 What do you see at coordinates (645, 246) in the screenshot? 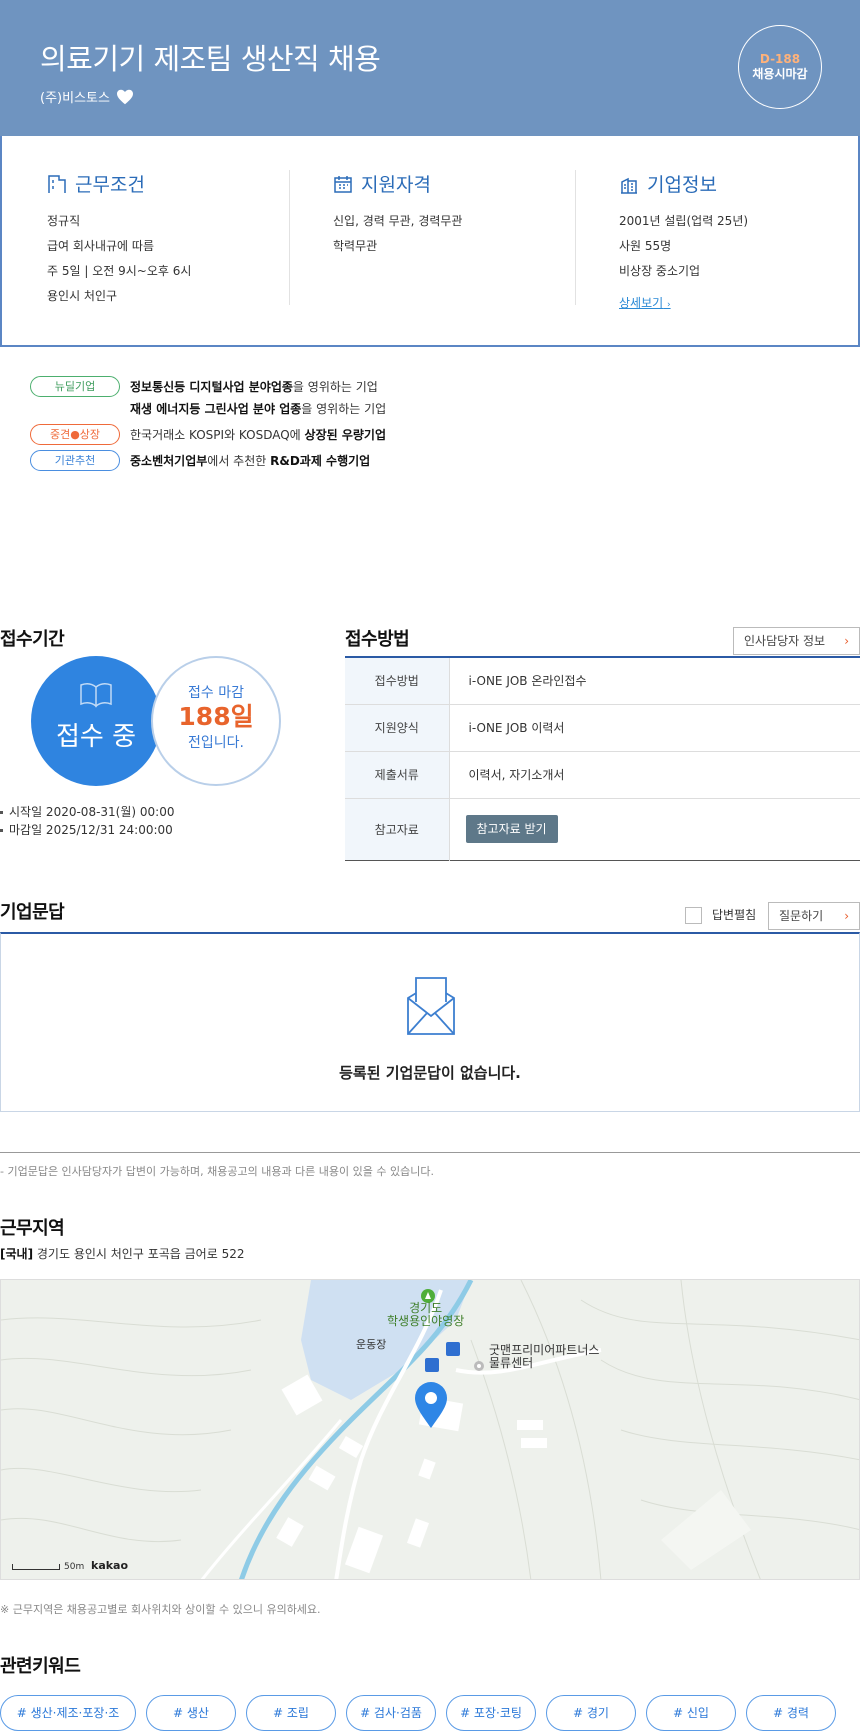
I see `company-employees: 사원 55명` at bounding box center [645, 246].